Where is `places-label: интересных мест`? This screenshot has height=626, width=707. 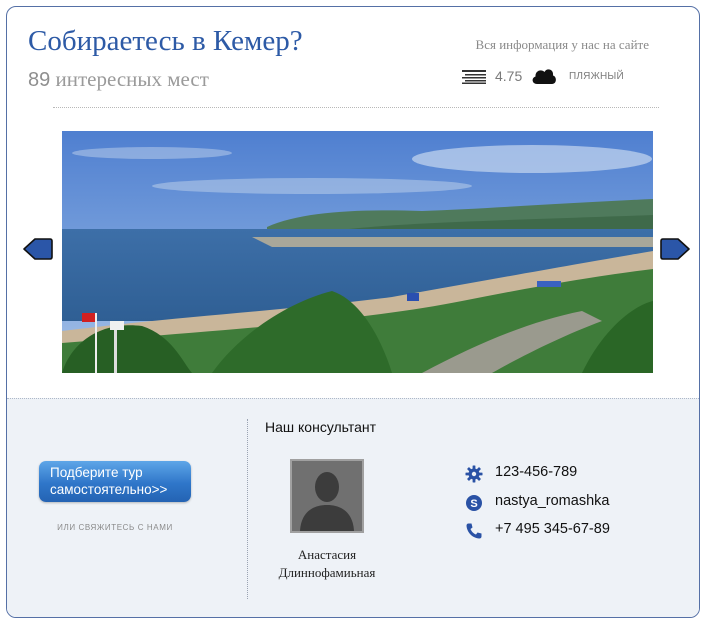
places-label: интересных мест is located at coordinates (132, 79).